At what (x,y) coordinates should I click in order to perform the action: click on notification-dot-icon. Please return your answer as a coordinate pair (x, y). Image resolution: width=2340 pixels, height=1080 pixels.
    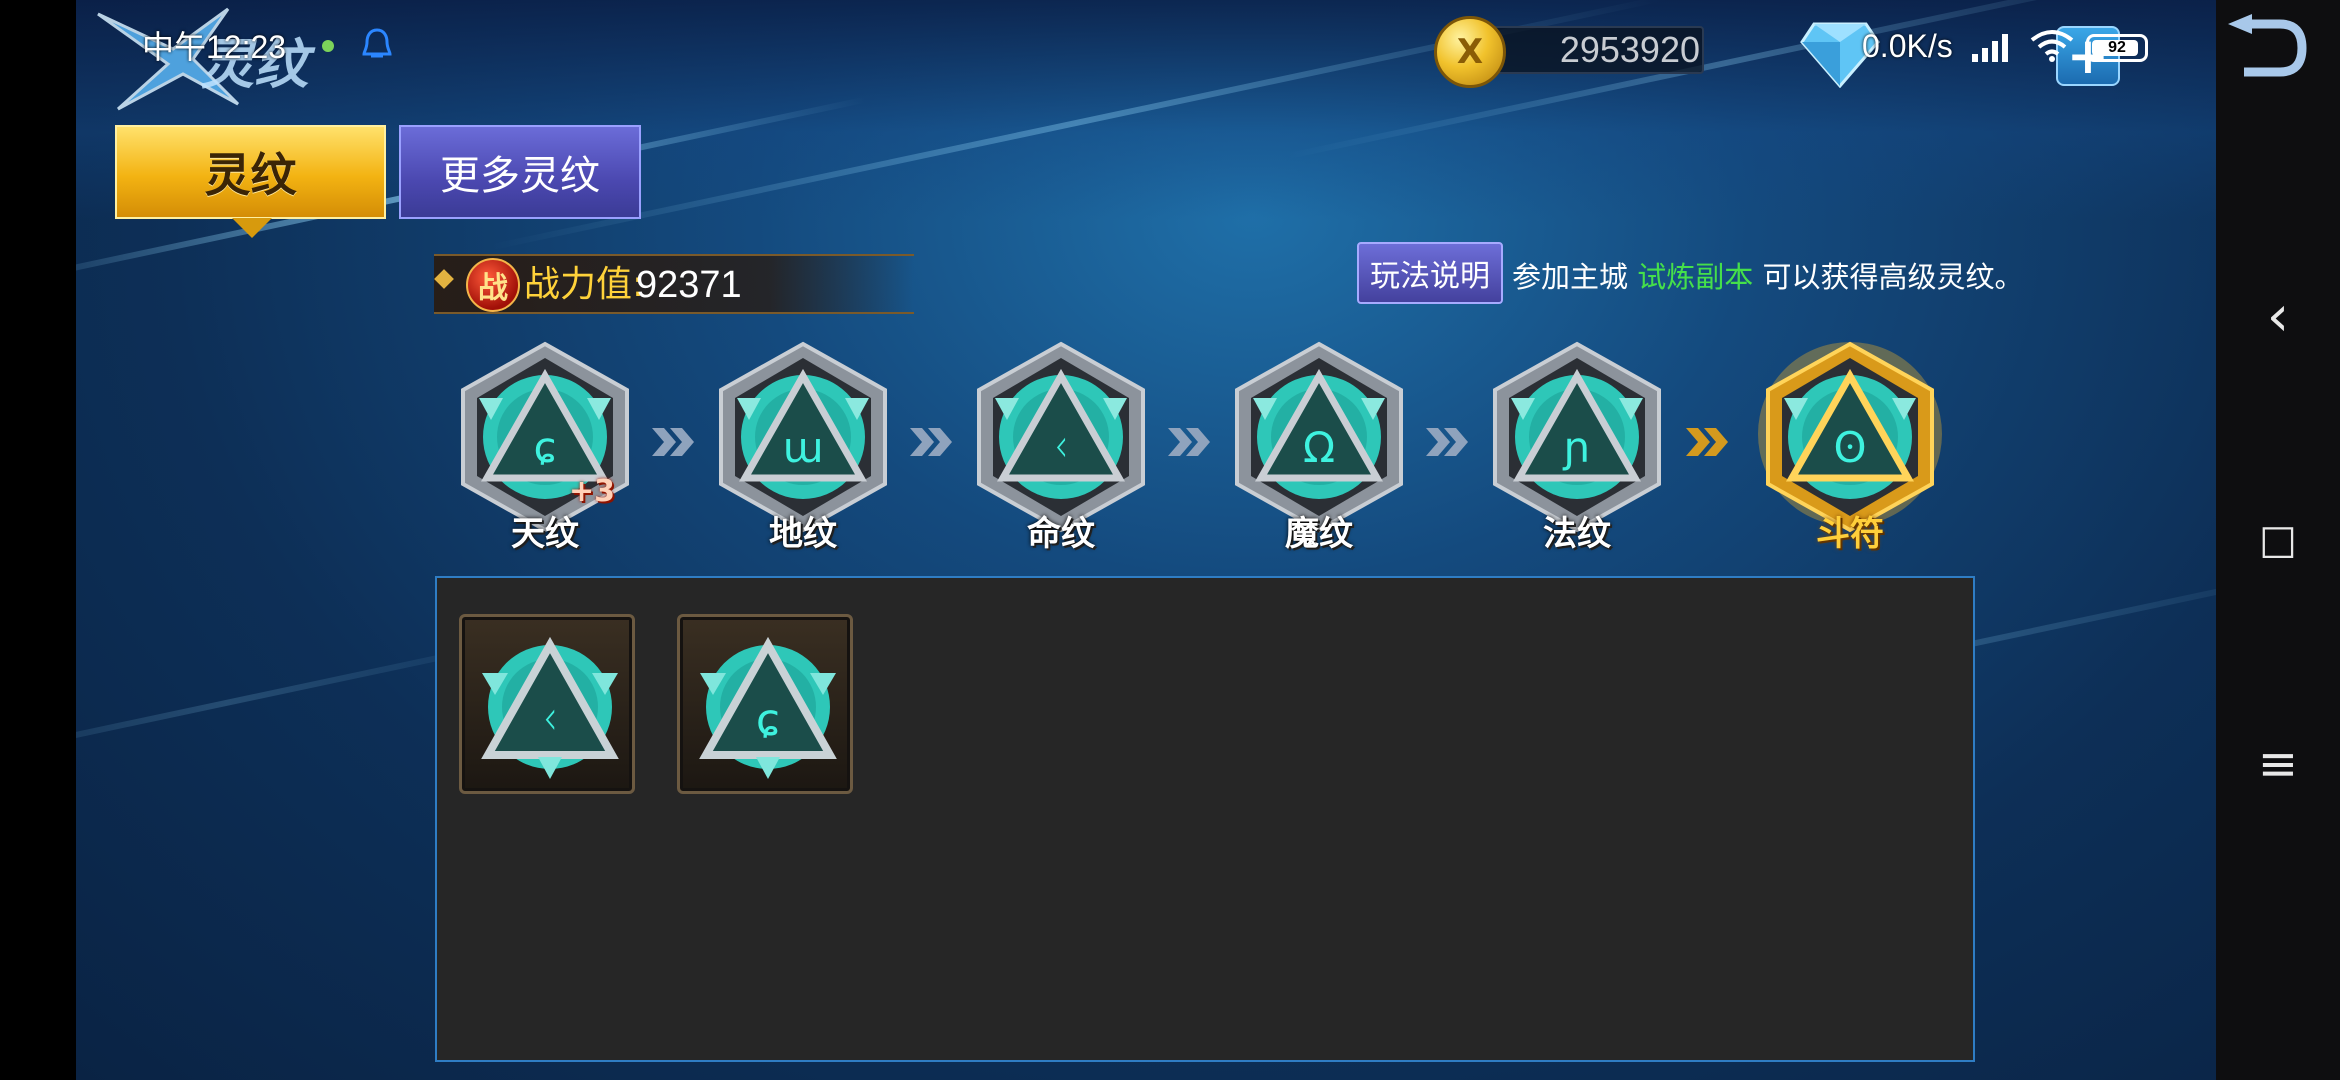
    Looking at the image, I should click on (328, 46).